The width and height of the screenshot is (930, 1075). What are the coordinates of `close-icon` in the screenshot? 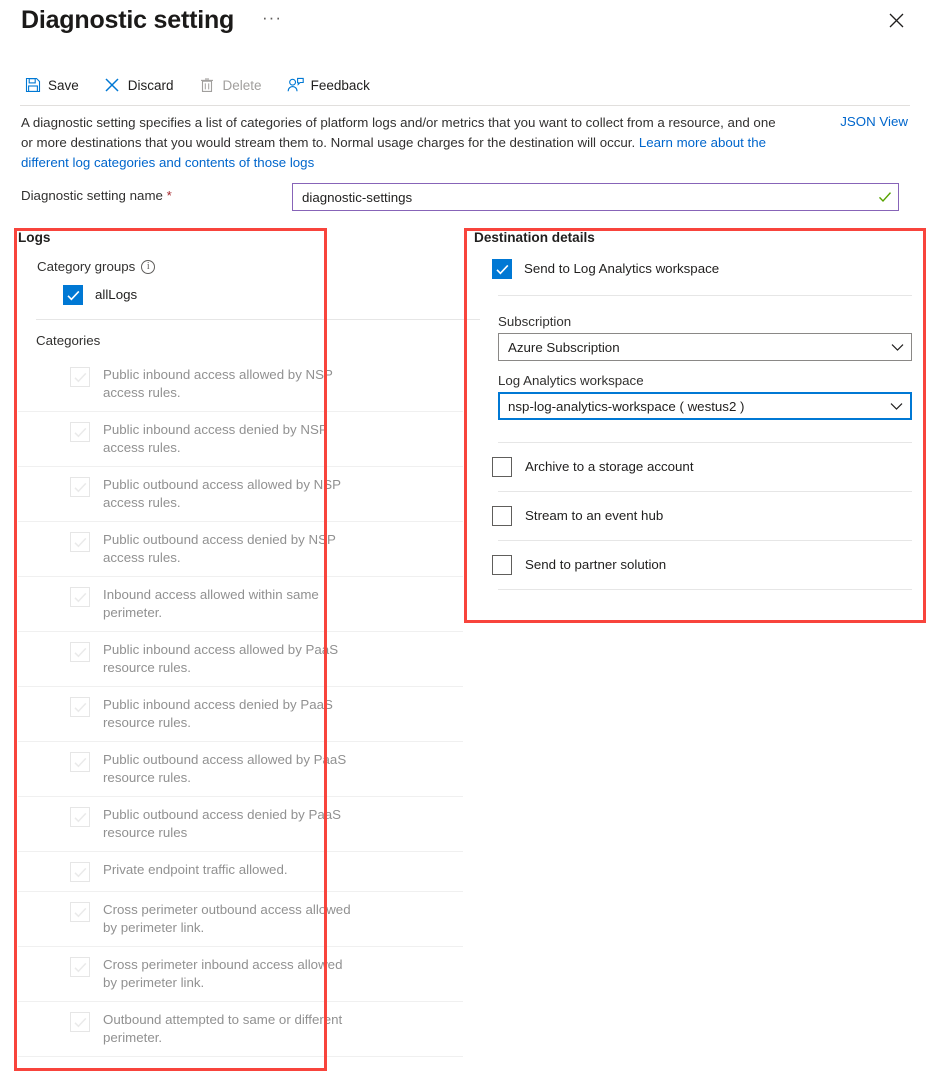 It's located at (896, 20).